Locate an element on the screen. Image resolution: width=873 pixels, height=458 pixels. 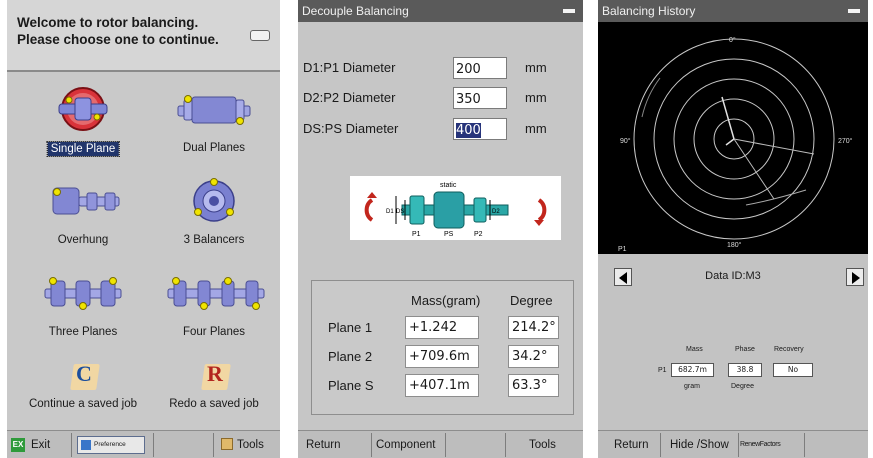
field-label: D1:P1 Diameter is located at coordinates (349, 67).